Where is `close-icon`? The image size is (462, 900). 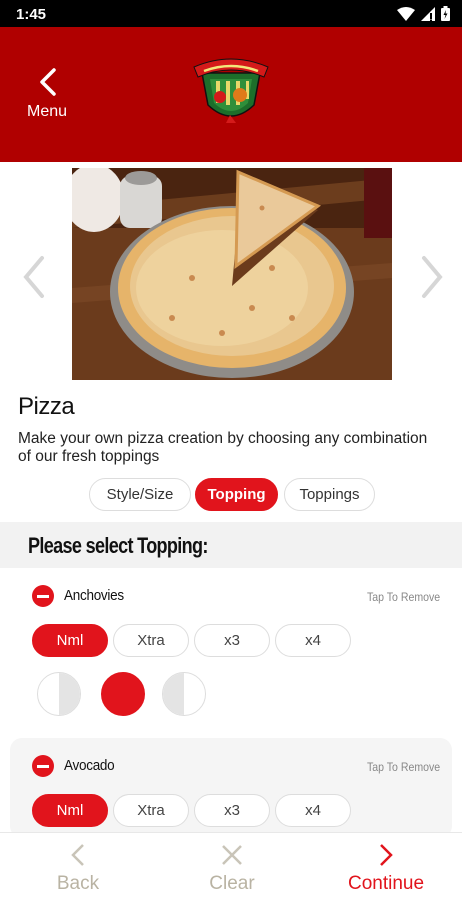 close-icon is located at coordinates (232, 855).